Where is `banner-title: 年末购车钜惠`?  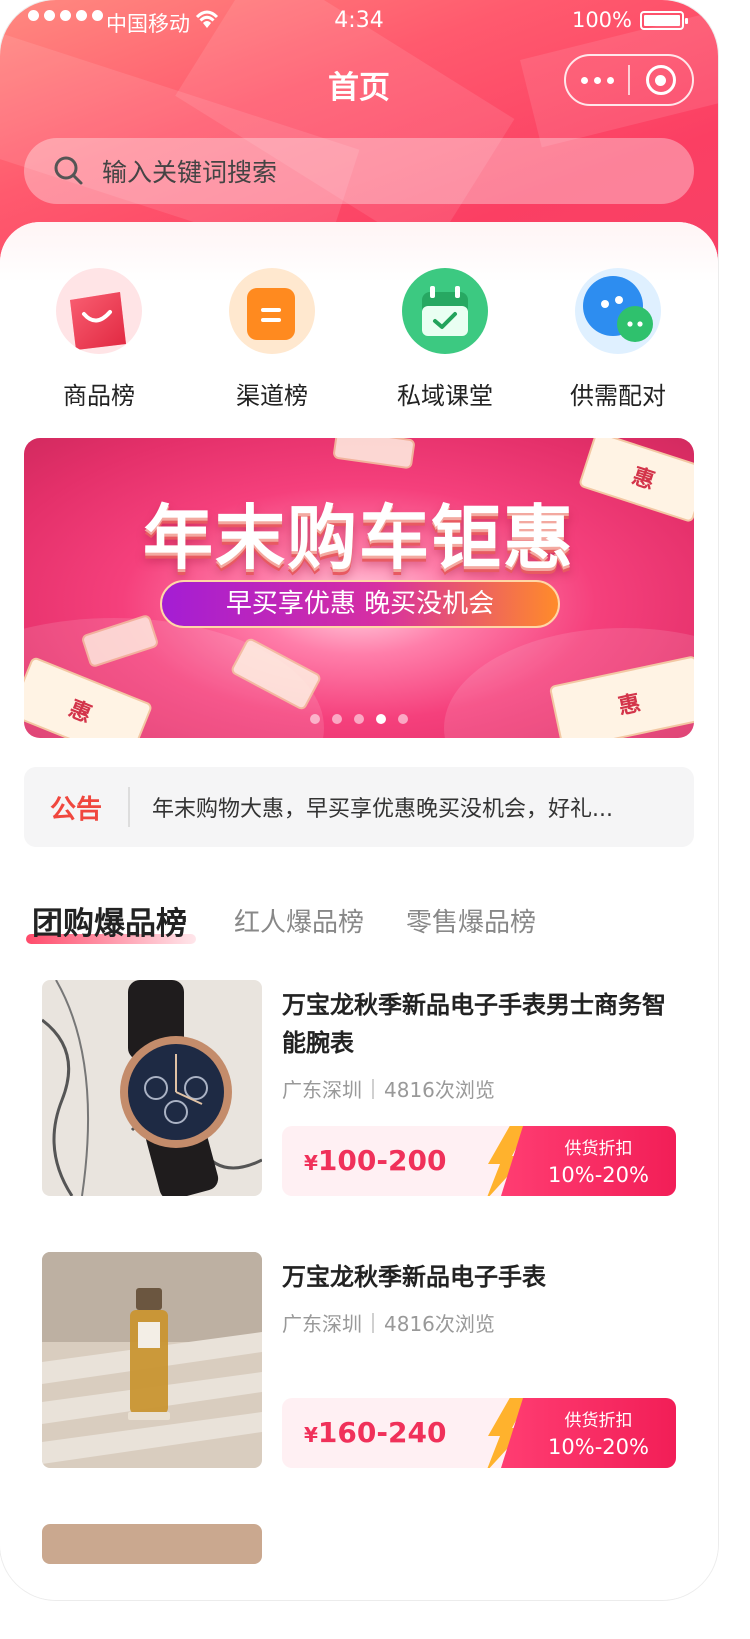
banner-title: 年末购车钜惠 is located at coordinates (359, 538).